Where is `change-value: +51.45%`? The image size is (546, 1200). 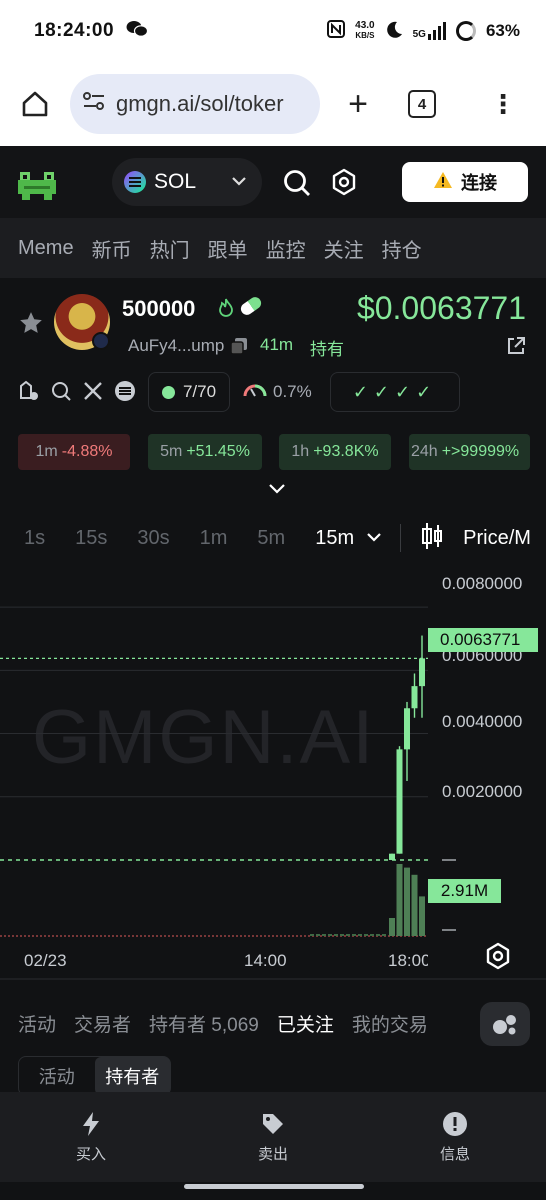 change-value: +51.45% is located at coordinates (218, 451).